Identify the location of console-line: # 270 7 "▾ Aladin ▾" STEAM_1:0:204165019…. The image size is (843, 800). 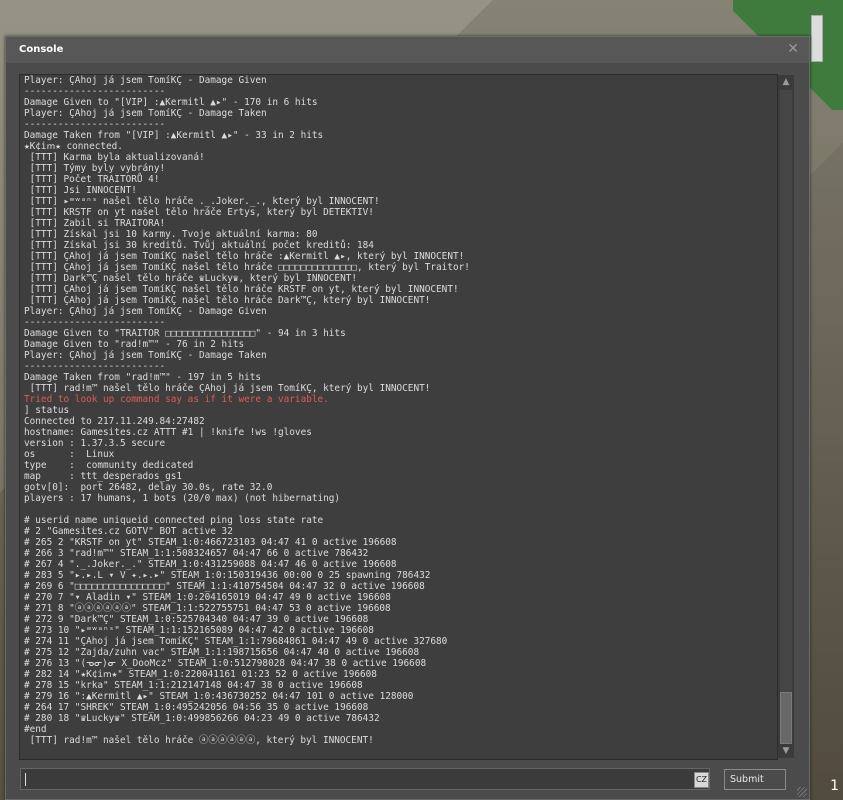
(207, 597).